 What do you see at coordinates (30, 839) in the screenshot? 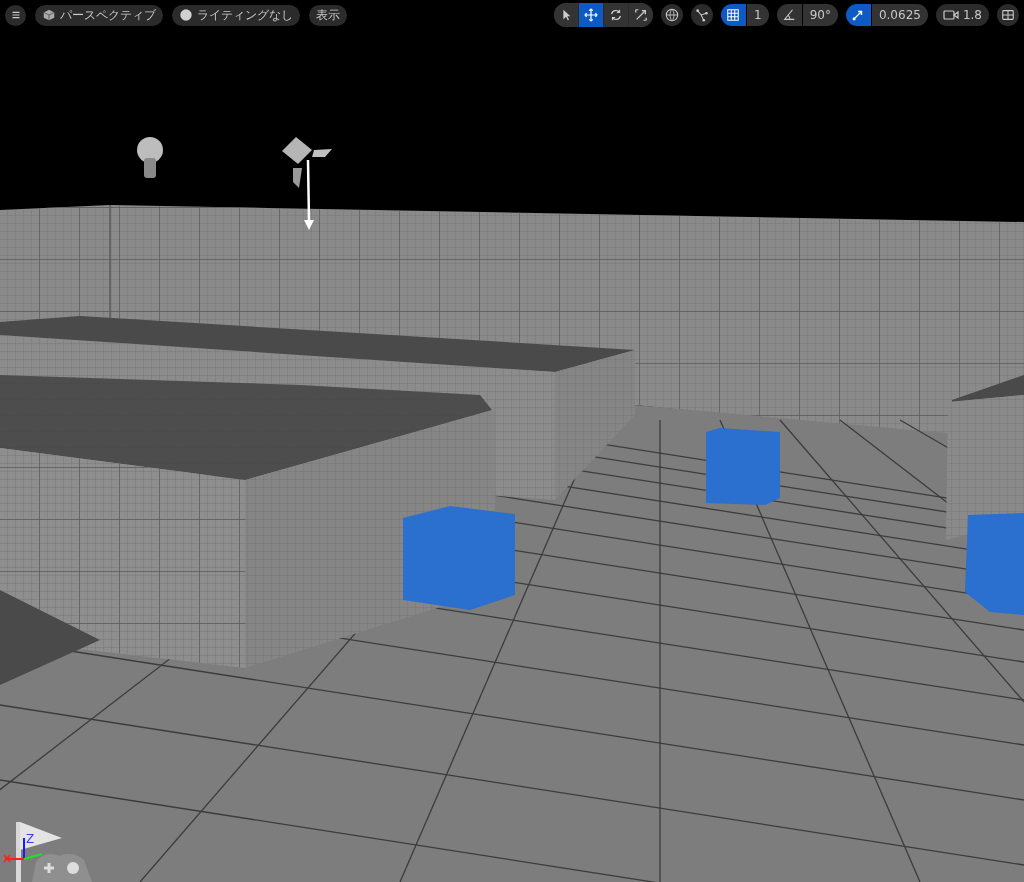
I see `axis-label: Z` at bounding box center [30, 839].